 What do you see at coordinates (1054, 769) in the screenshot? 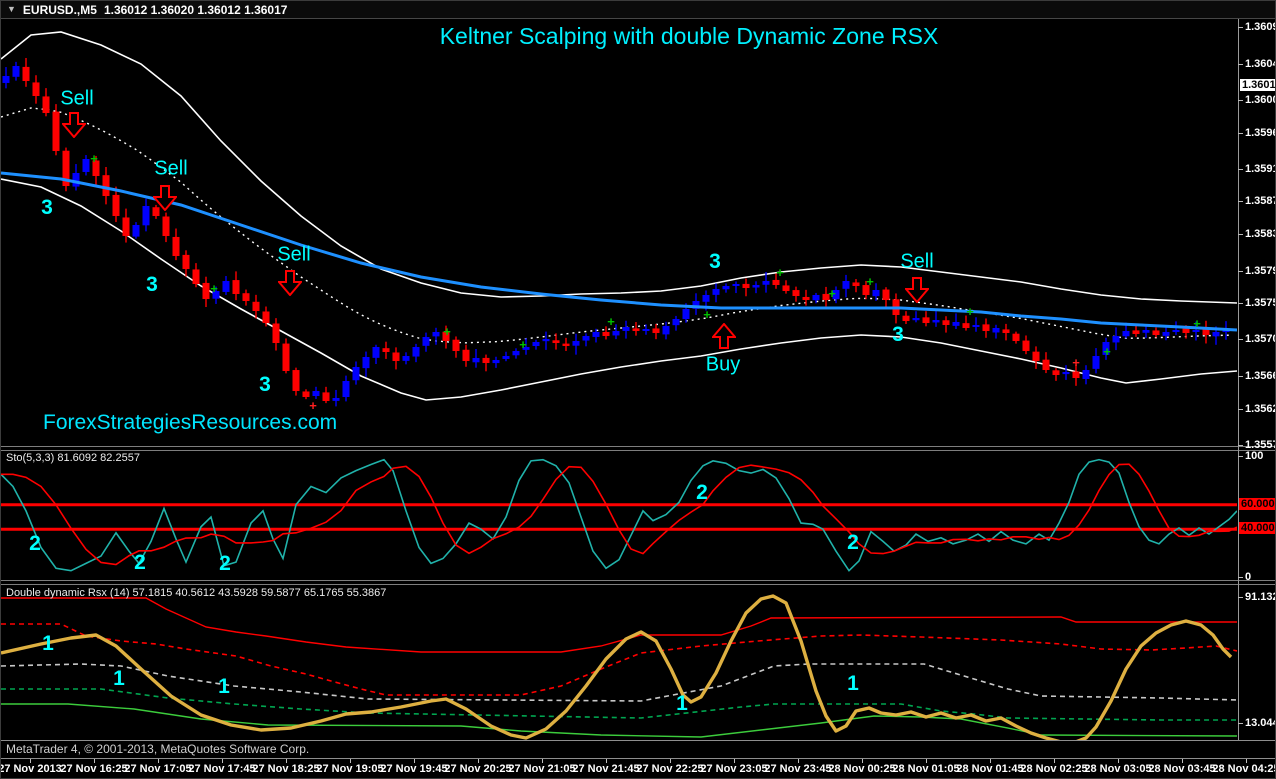
I see `time-label: 28 Nov 02:25` at bounding box center [1054, 769].